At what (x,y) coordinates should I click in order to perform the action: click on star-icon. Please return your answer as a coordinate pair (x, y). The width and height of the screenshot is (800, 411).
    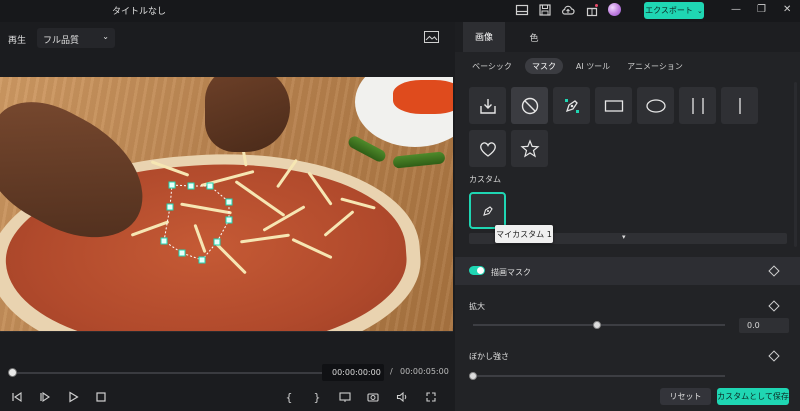
    Looking at the image, I should click on (529, 148).